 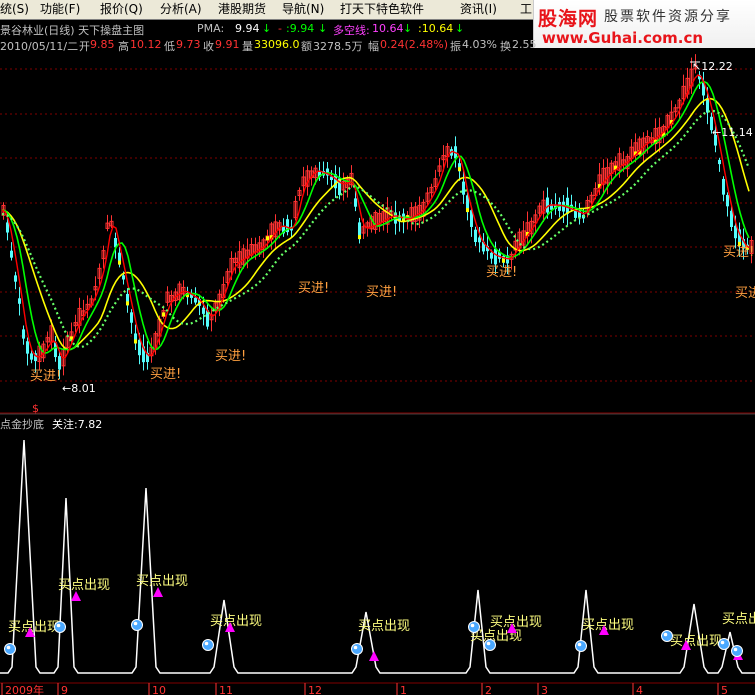 What do you see at coordinates (79, 388) in the screenshot?
I see `price-low-label: ←8.01` at bounding box center [79, 388].